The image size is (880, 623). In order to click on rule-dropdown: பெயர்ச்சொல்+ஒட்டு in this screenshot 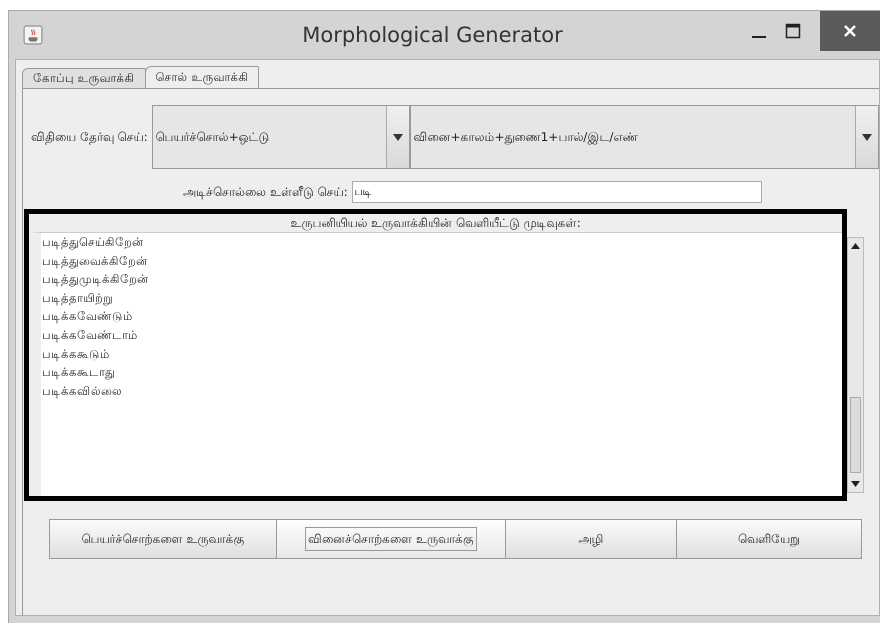, I will do `click(281, 137)`.